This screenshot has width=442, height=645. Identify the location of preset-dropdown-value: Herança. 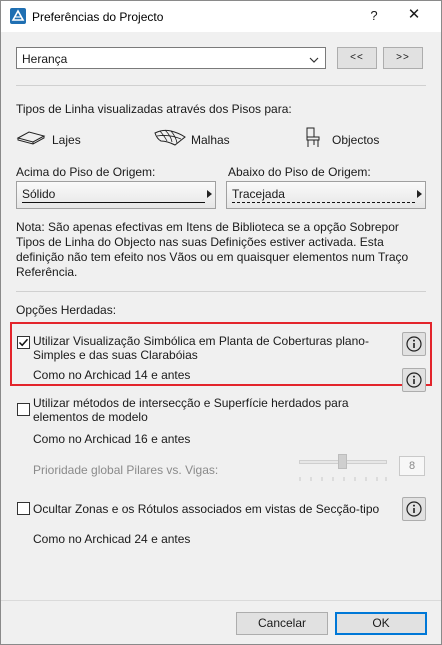
(45, 59).